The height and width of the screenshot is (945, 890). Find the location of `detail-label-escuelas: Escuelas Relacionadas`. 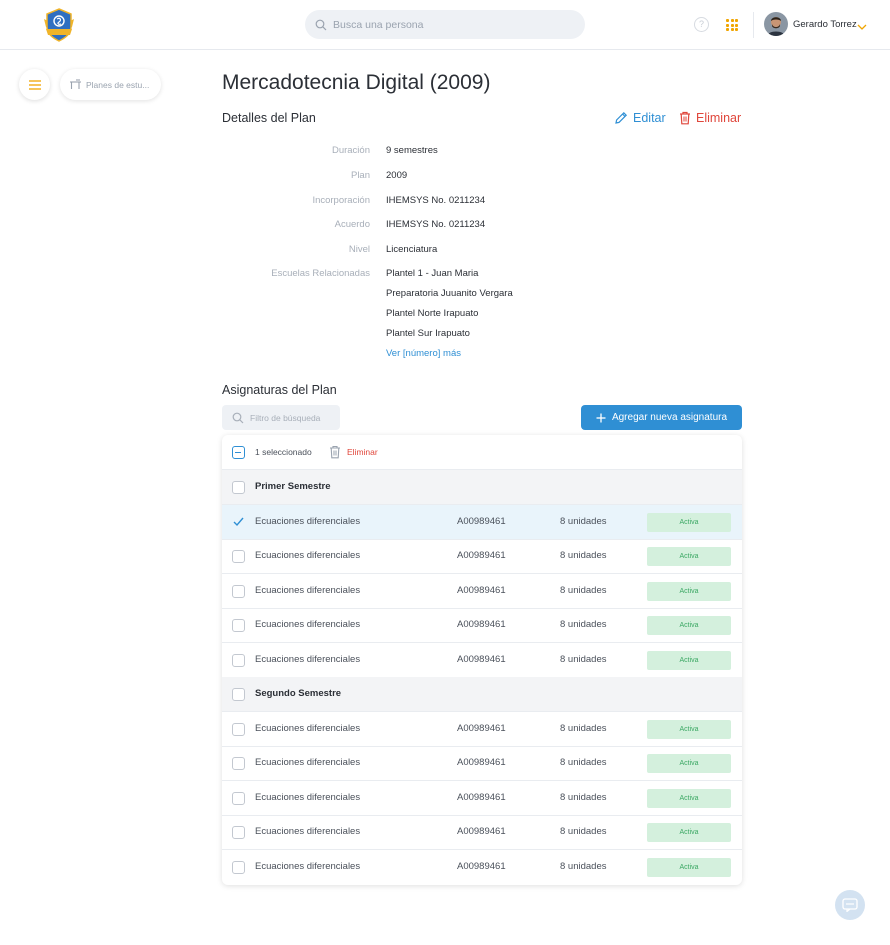

detail-label-escuelas: Escuelas Relacionadas is located at coordinates (320, 273).